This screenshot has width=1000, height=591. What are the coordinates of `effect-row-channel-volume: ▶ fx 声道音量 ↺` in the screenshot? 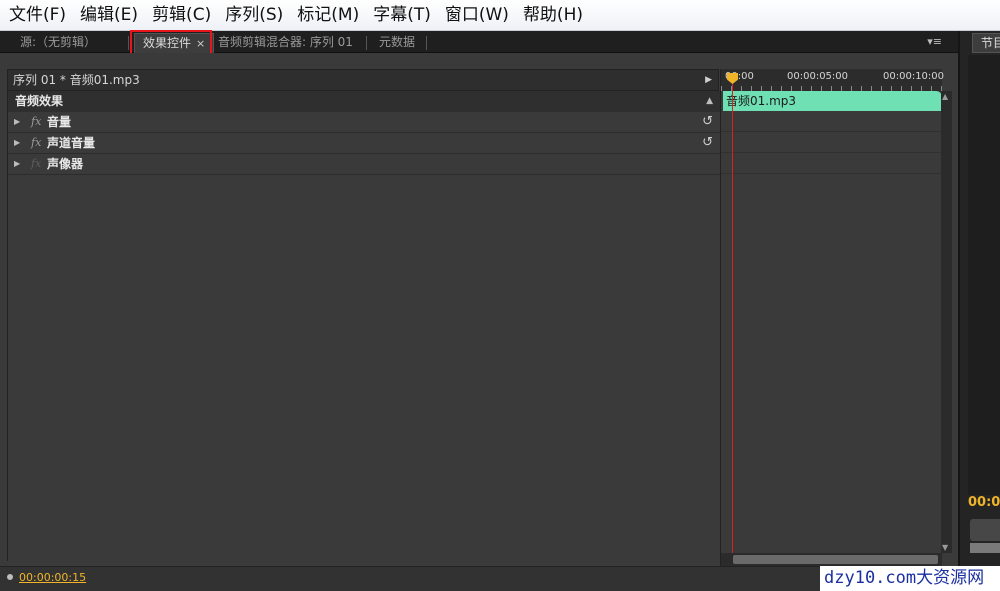 It's located at (364, 143).